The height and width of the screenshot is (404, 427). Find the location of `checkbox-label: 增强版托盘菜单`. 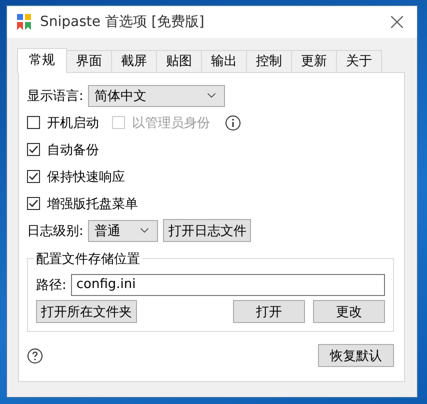

checkbox-label: 增强版托盘菜单 is located at coordinates (92, 203).